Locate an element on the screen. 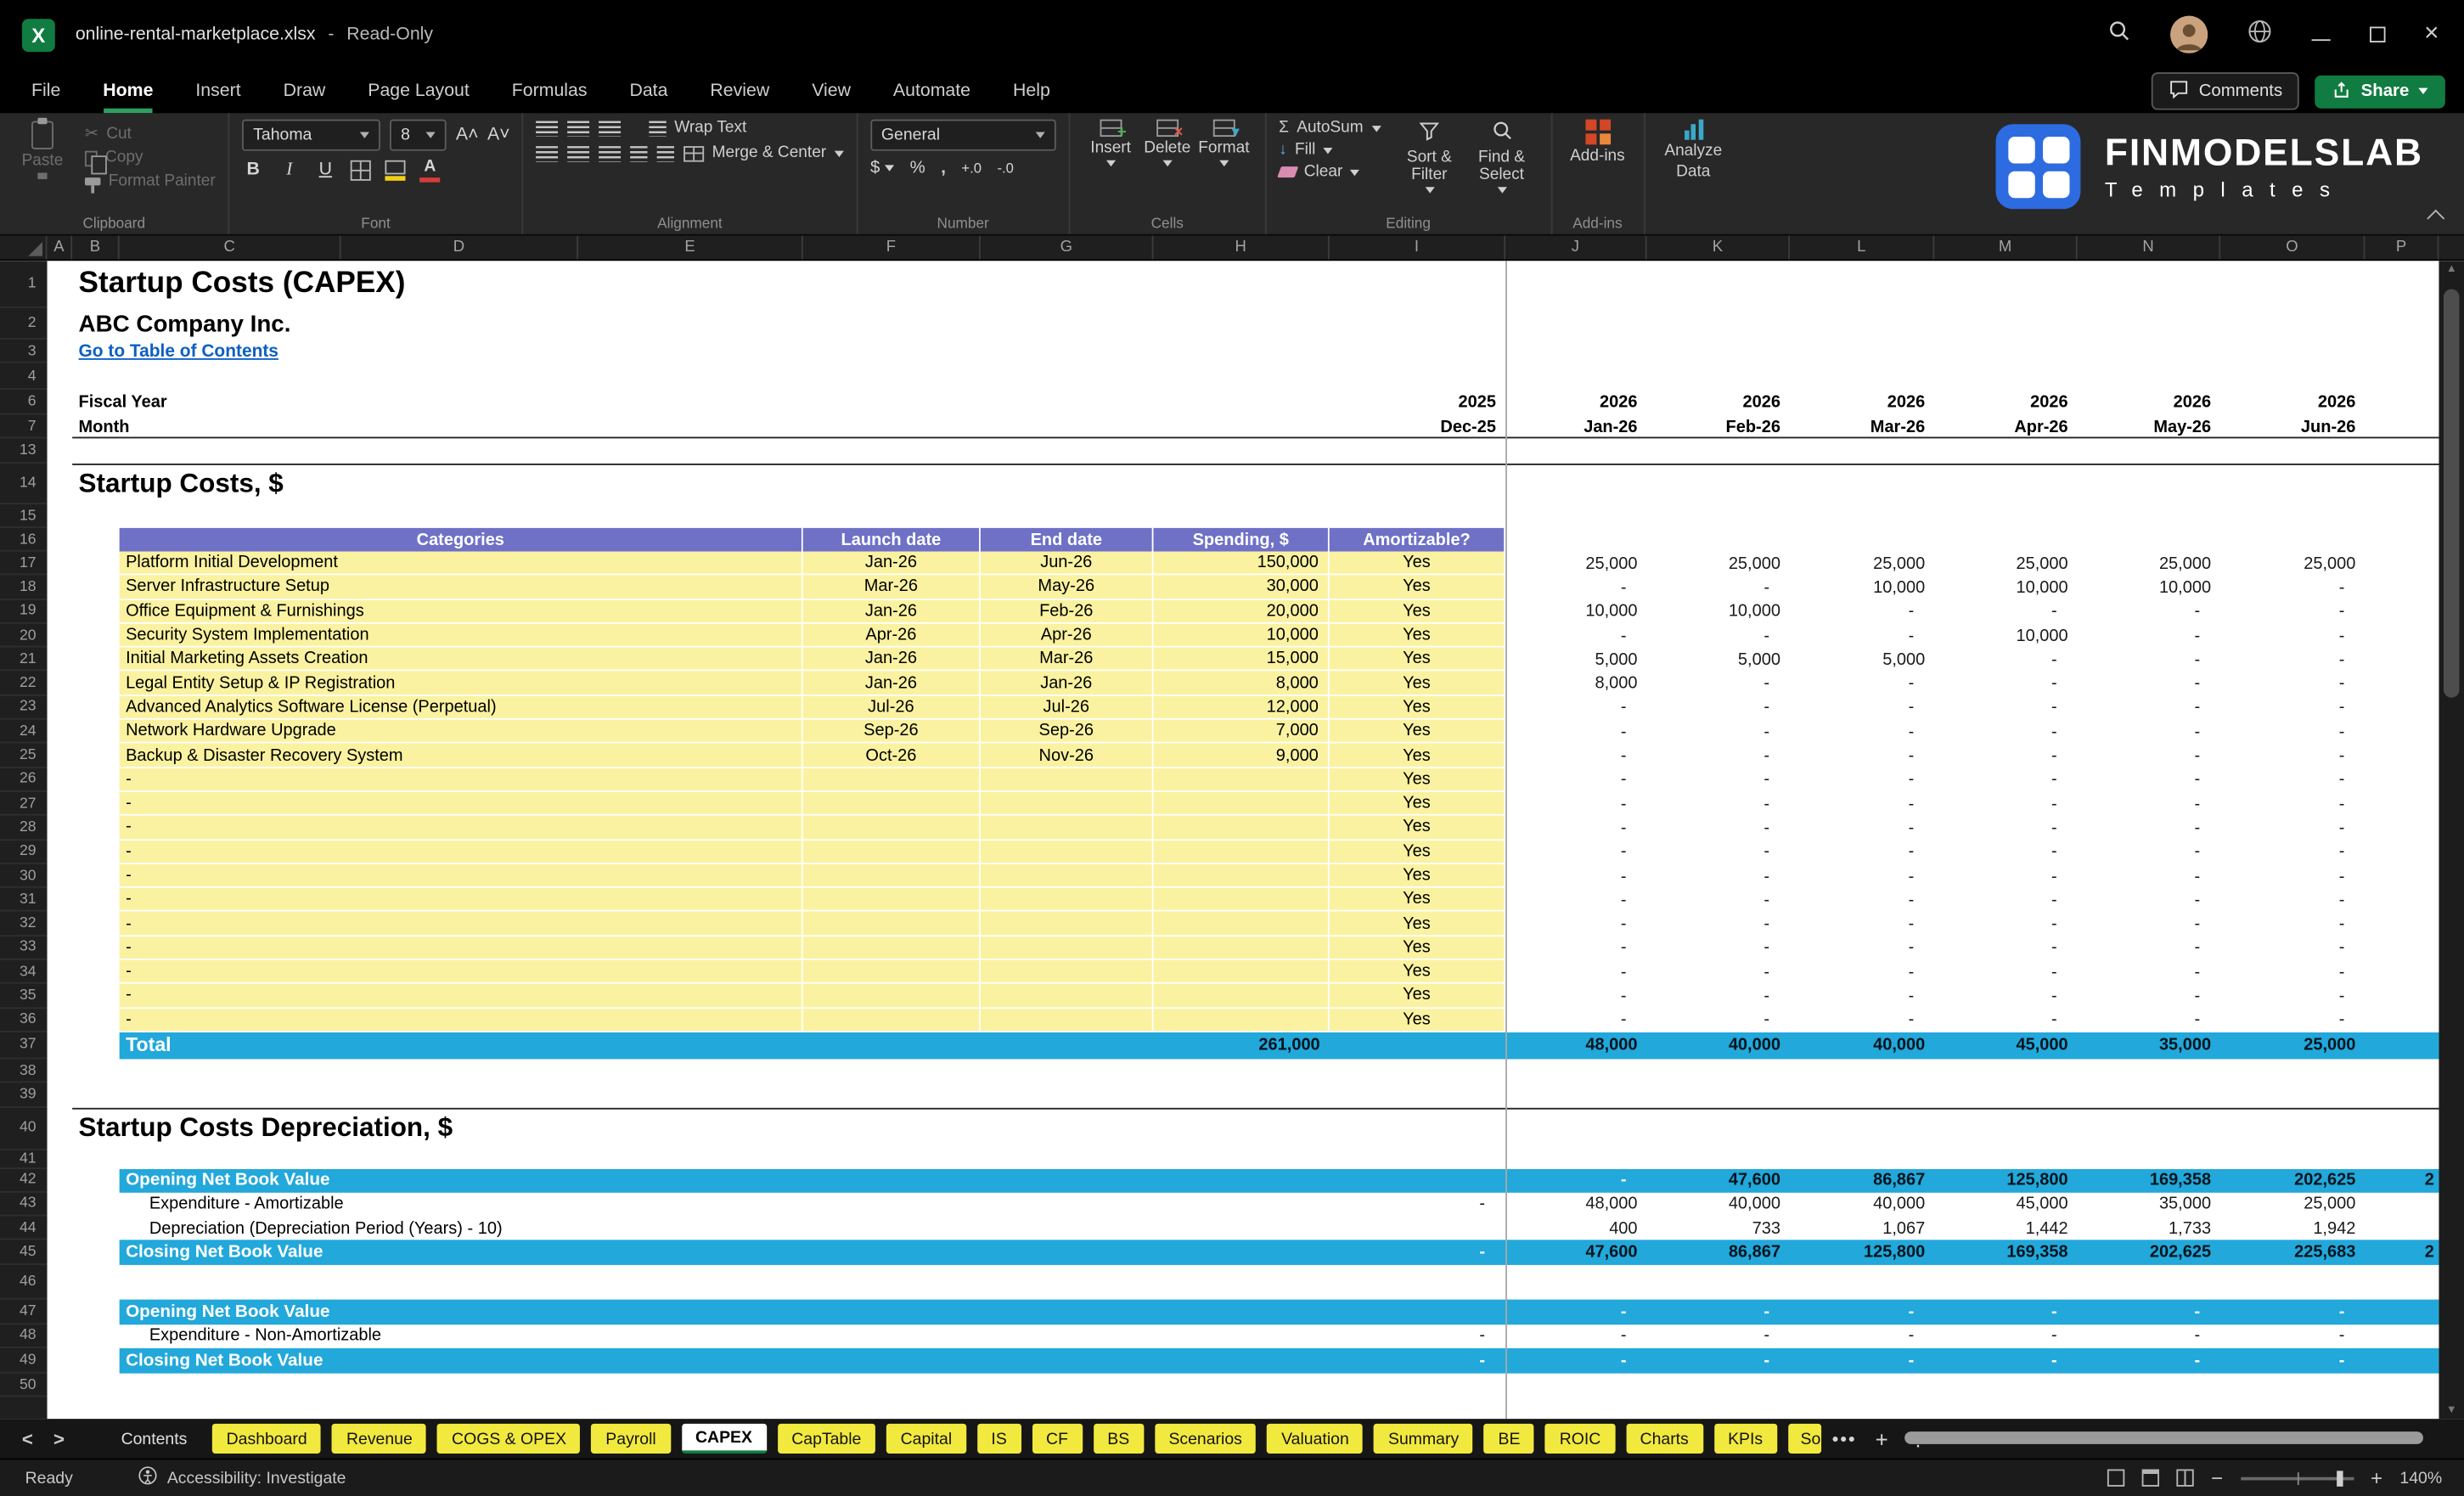 The image size is (2464, 1496). depreciation-value-cell: 45,000 is located at coordinates (2005, 1204).